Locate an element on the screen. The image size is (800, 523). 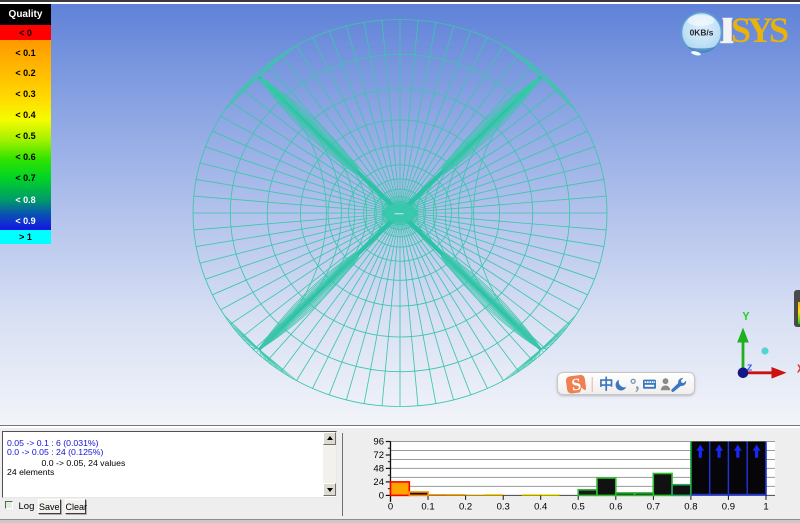
svg-text: 0.9 is located at coordinates (728, 506).